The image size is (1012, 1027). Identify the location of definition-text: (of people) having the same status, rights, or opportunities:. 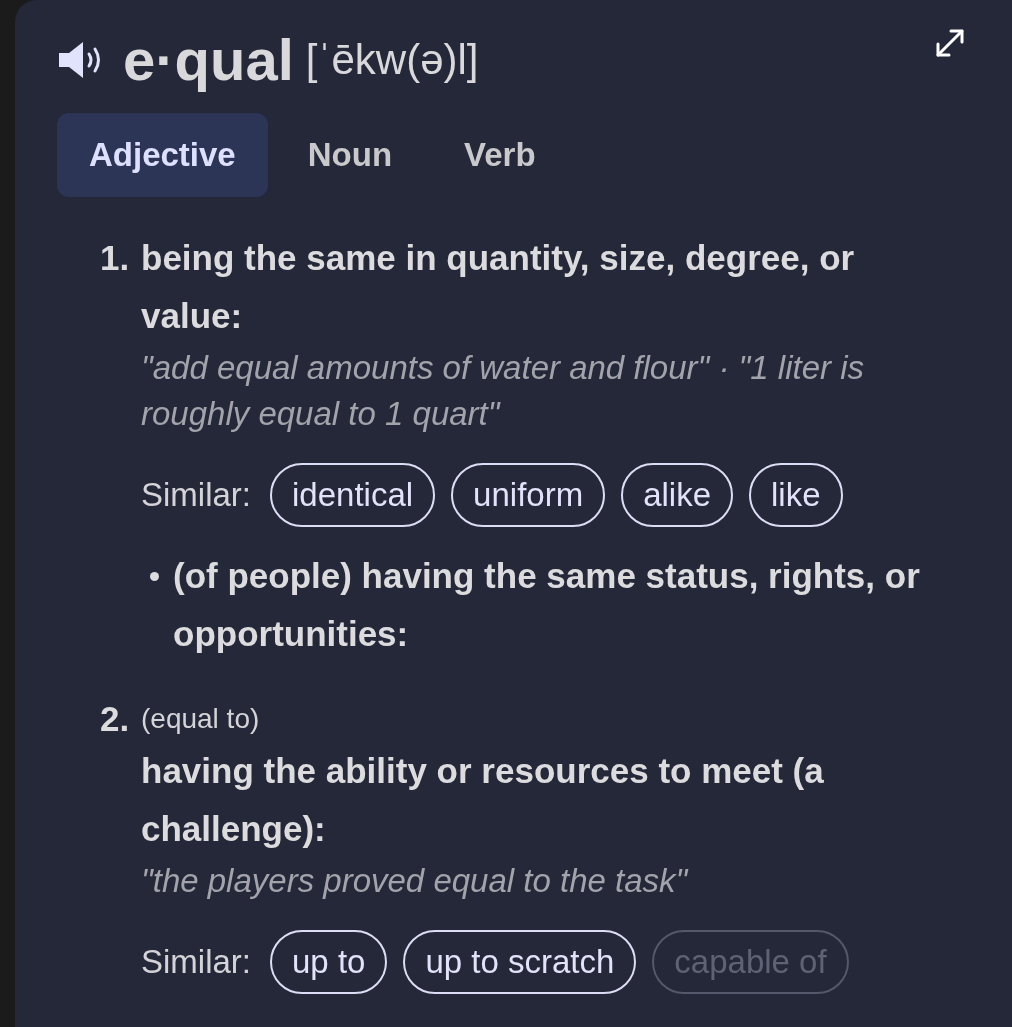
(547, 605).